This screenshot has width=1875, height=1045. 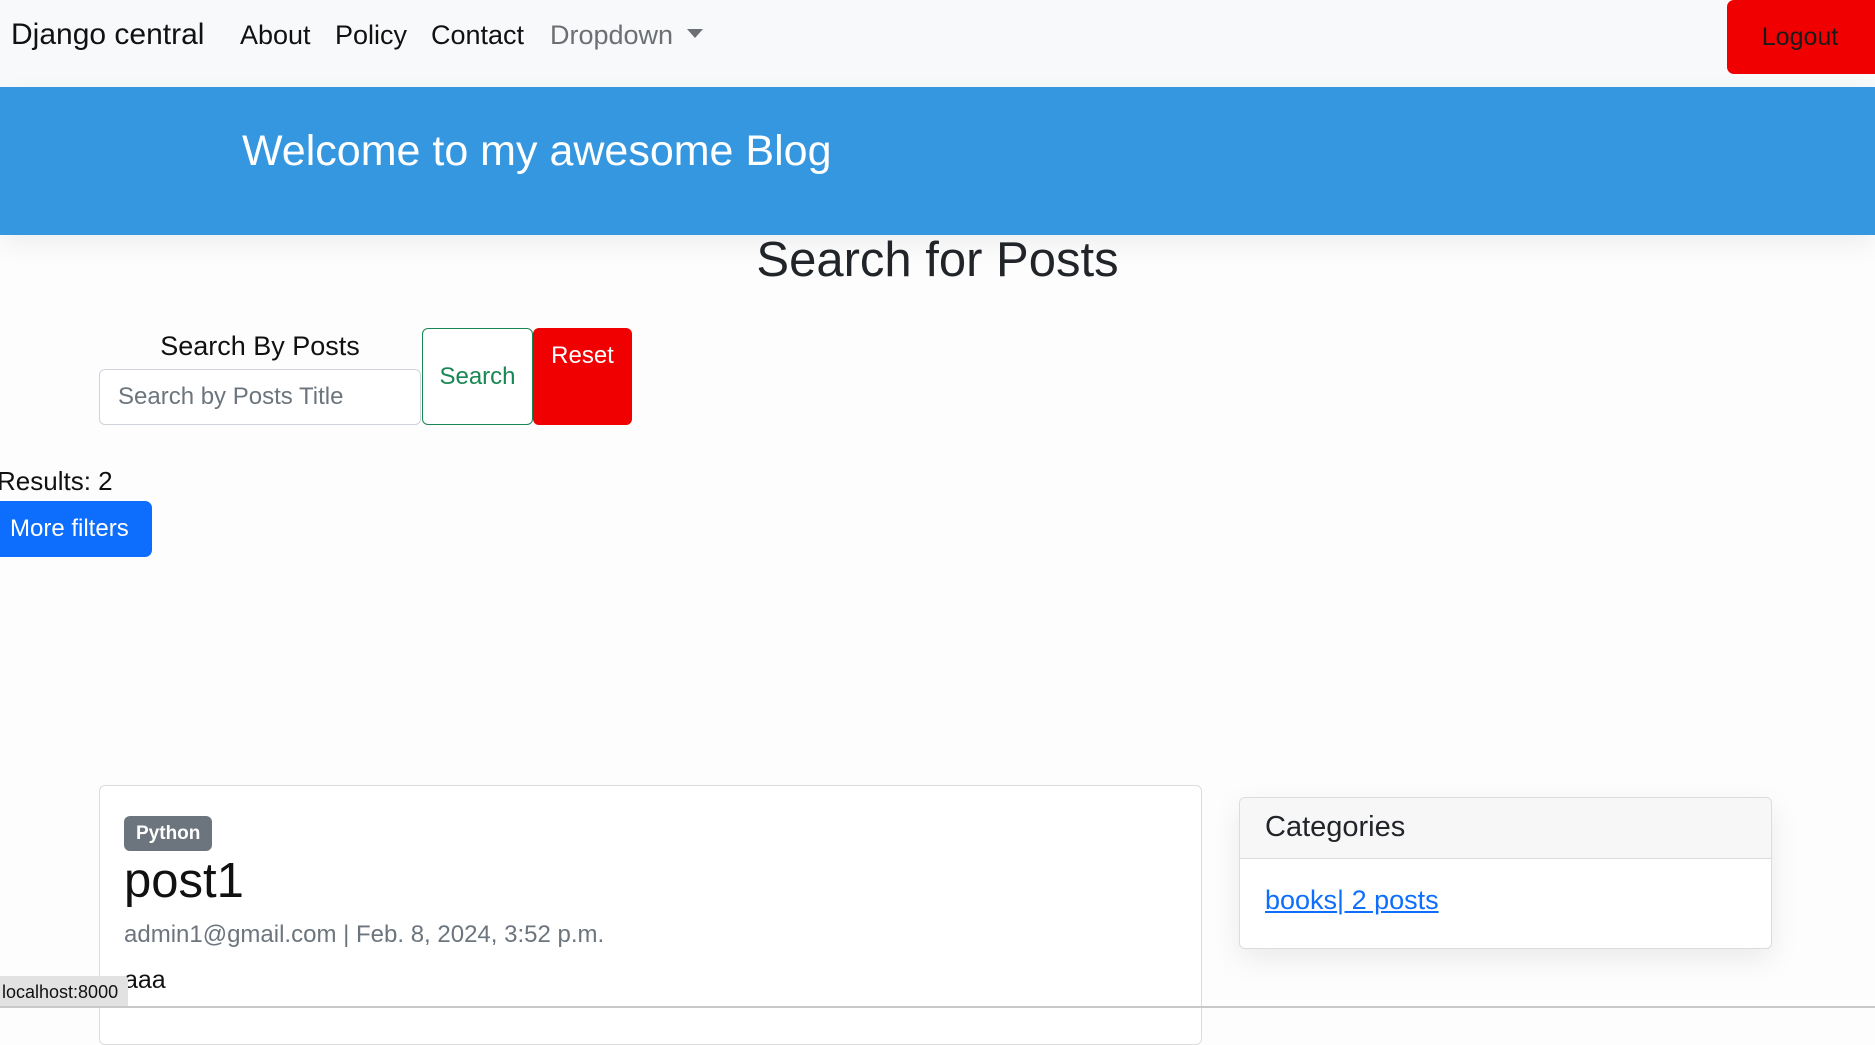 What do you see at coordinates (145, 980) in the screenshot?
I see `post-excerpt: aaa` at bounding box center [145, 980].